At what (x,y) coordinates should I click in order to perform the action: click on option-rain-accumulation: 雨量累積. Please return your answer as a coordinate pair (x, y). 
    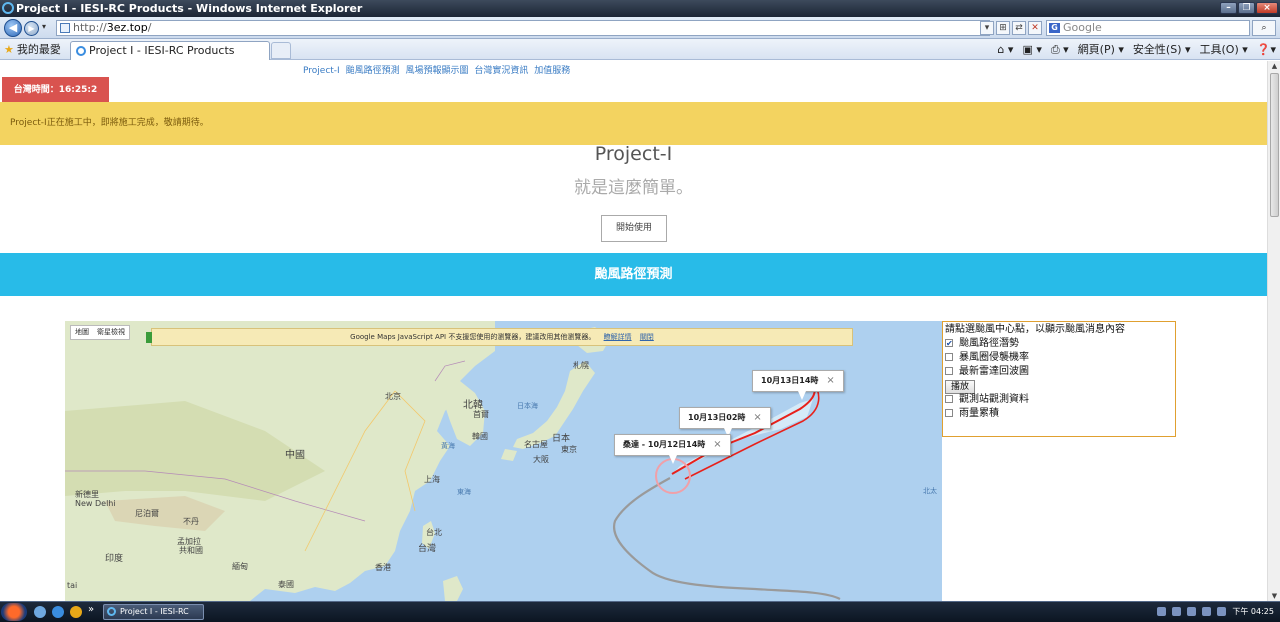
    Looking at the image, I should click on (1059, 414).